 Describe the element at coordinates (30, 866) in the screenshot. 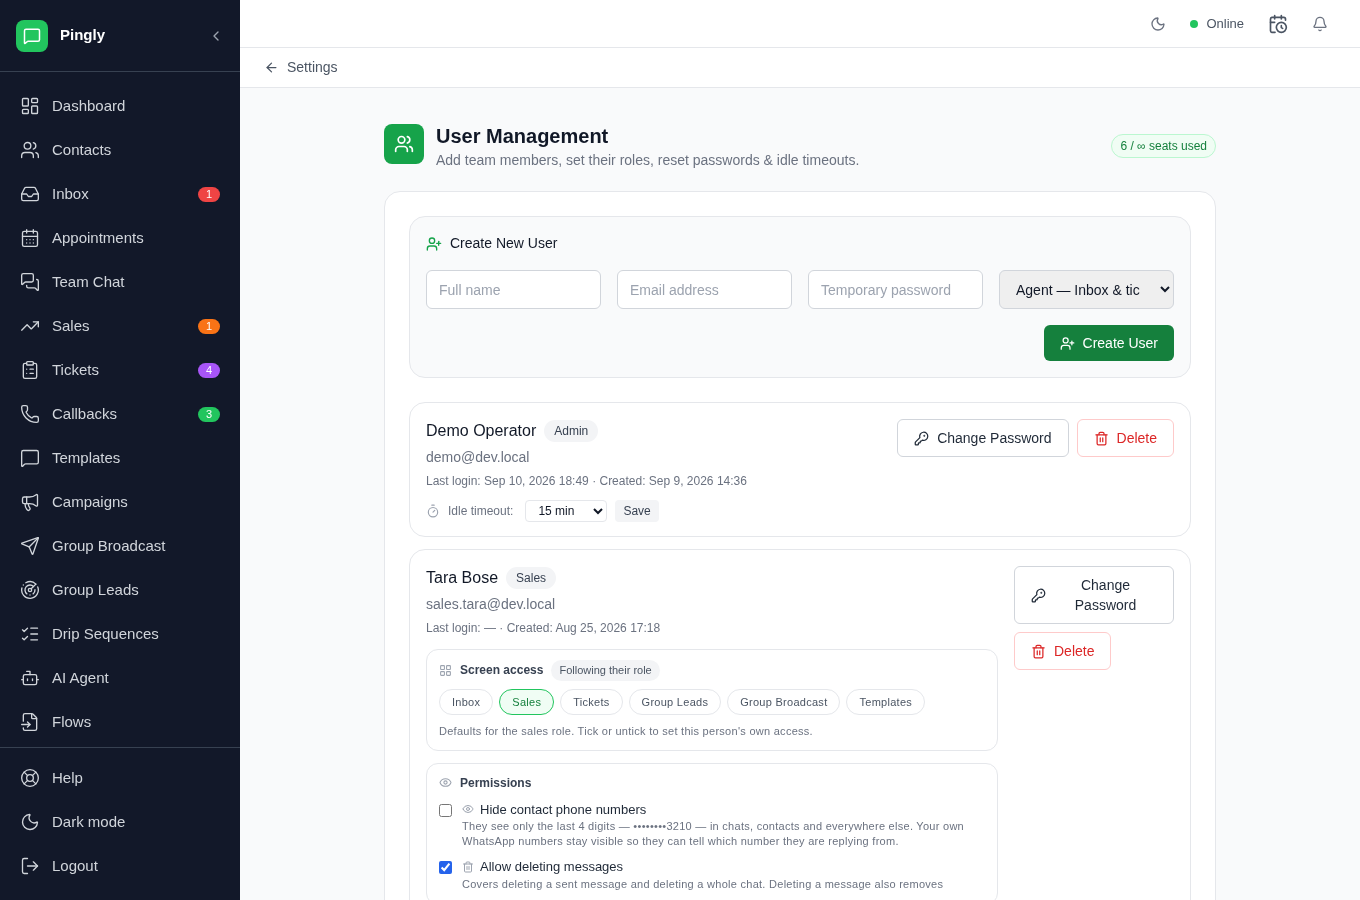

I see `logout-icon` at that location.